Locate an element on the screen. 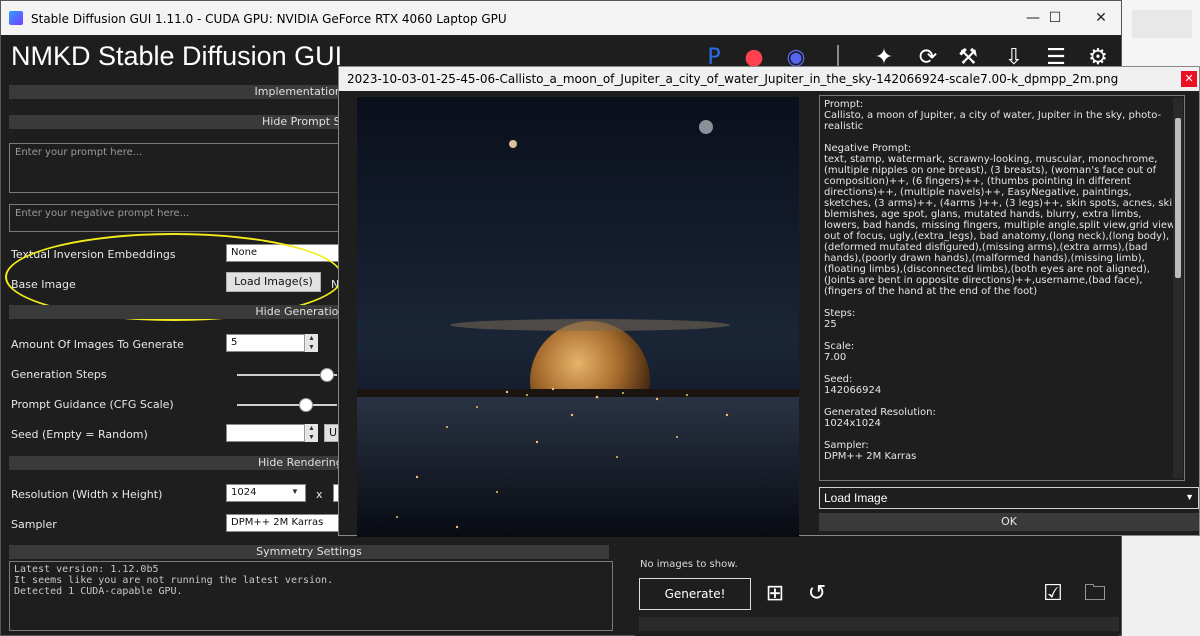 The image size is (1200, 636). meta-seed-label: Seed: is located at coordinates (838, 379).